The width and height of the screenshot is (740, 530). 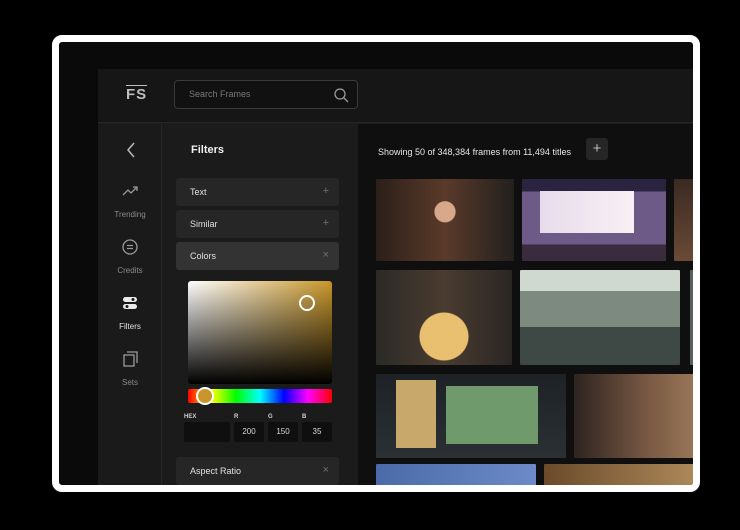 What do you see at coordinates (130, 191) in the screenshot?
I see `trending-icon` at bounding box center [130, 191].